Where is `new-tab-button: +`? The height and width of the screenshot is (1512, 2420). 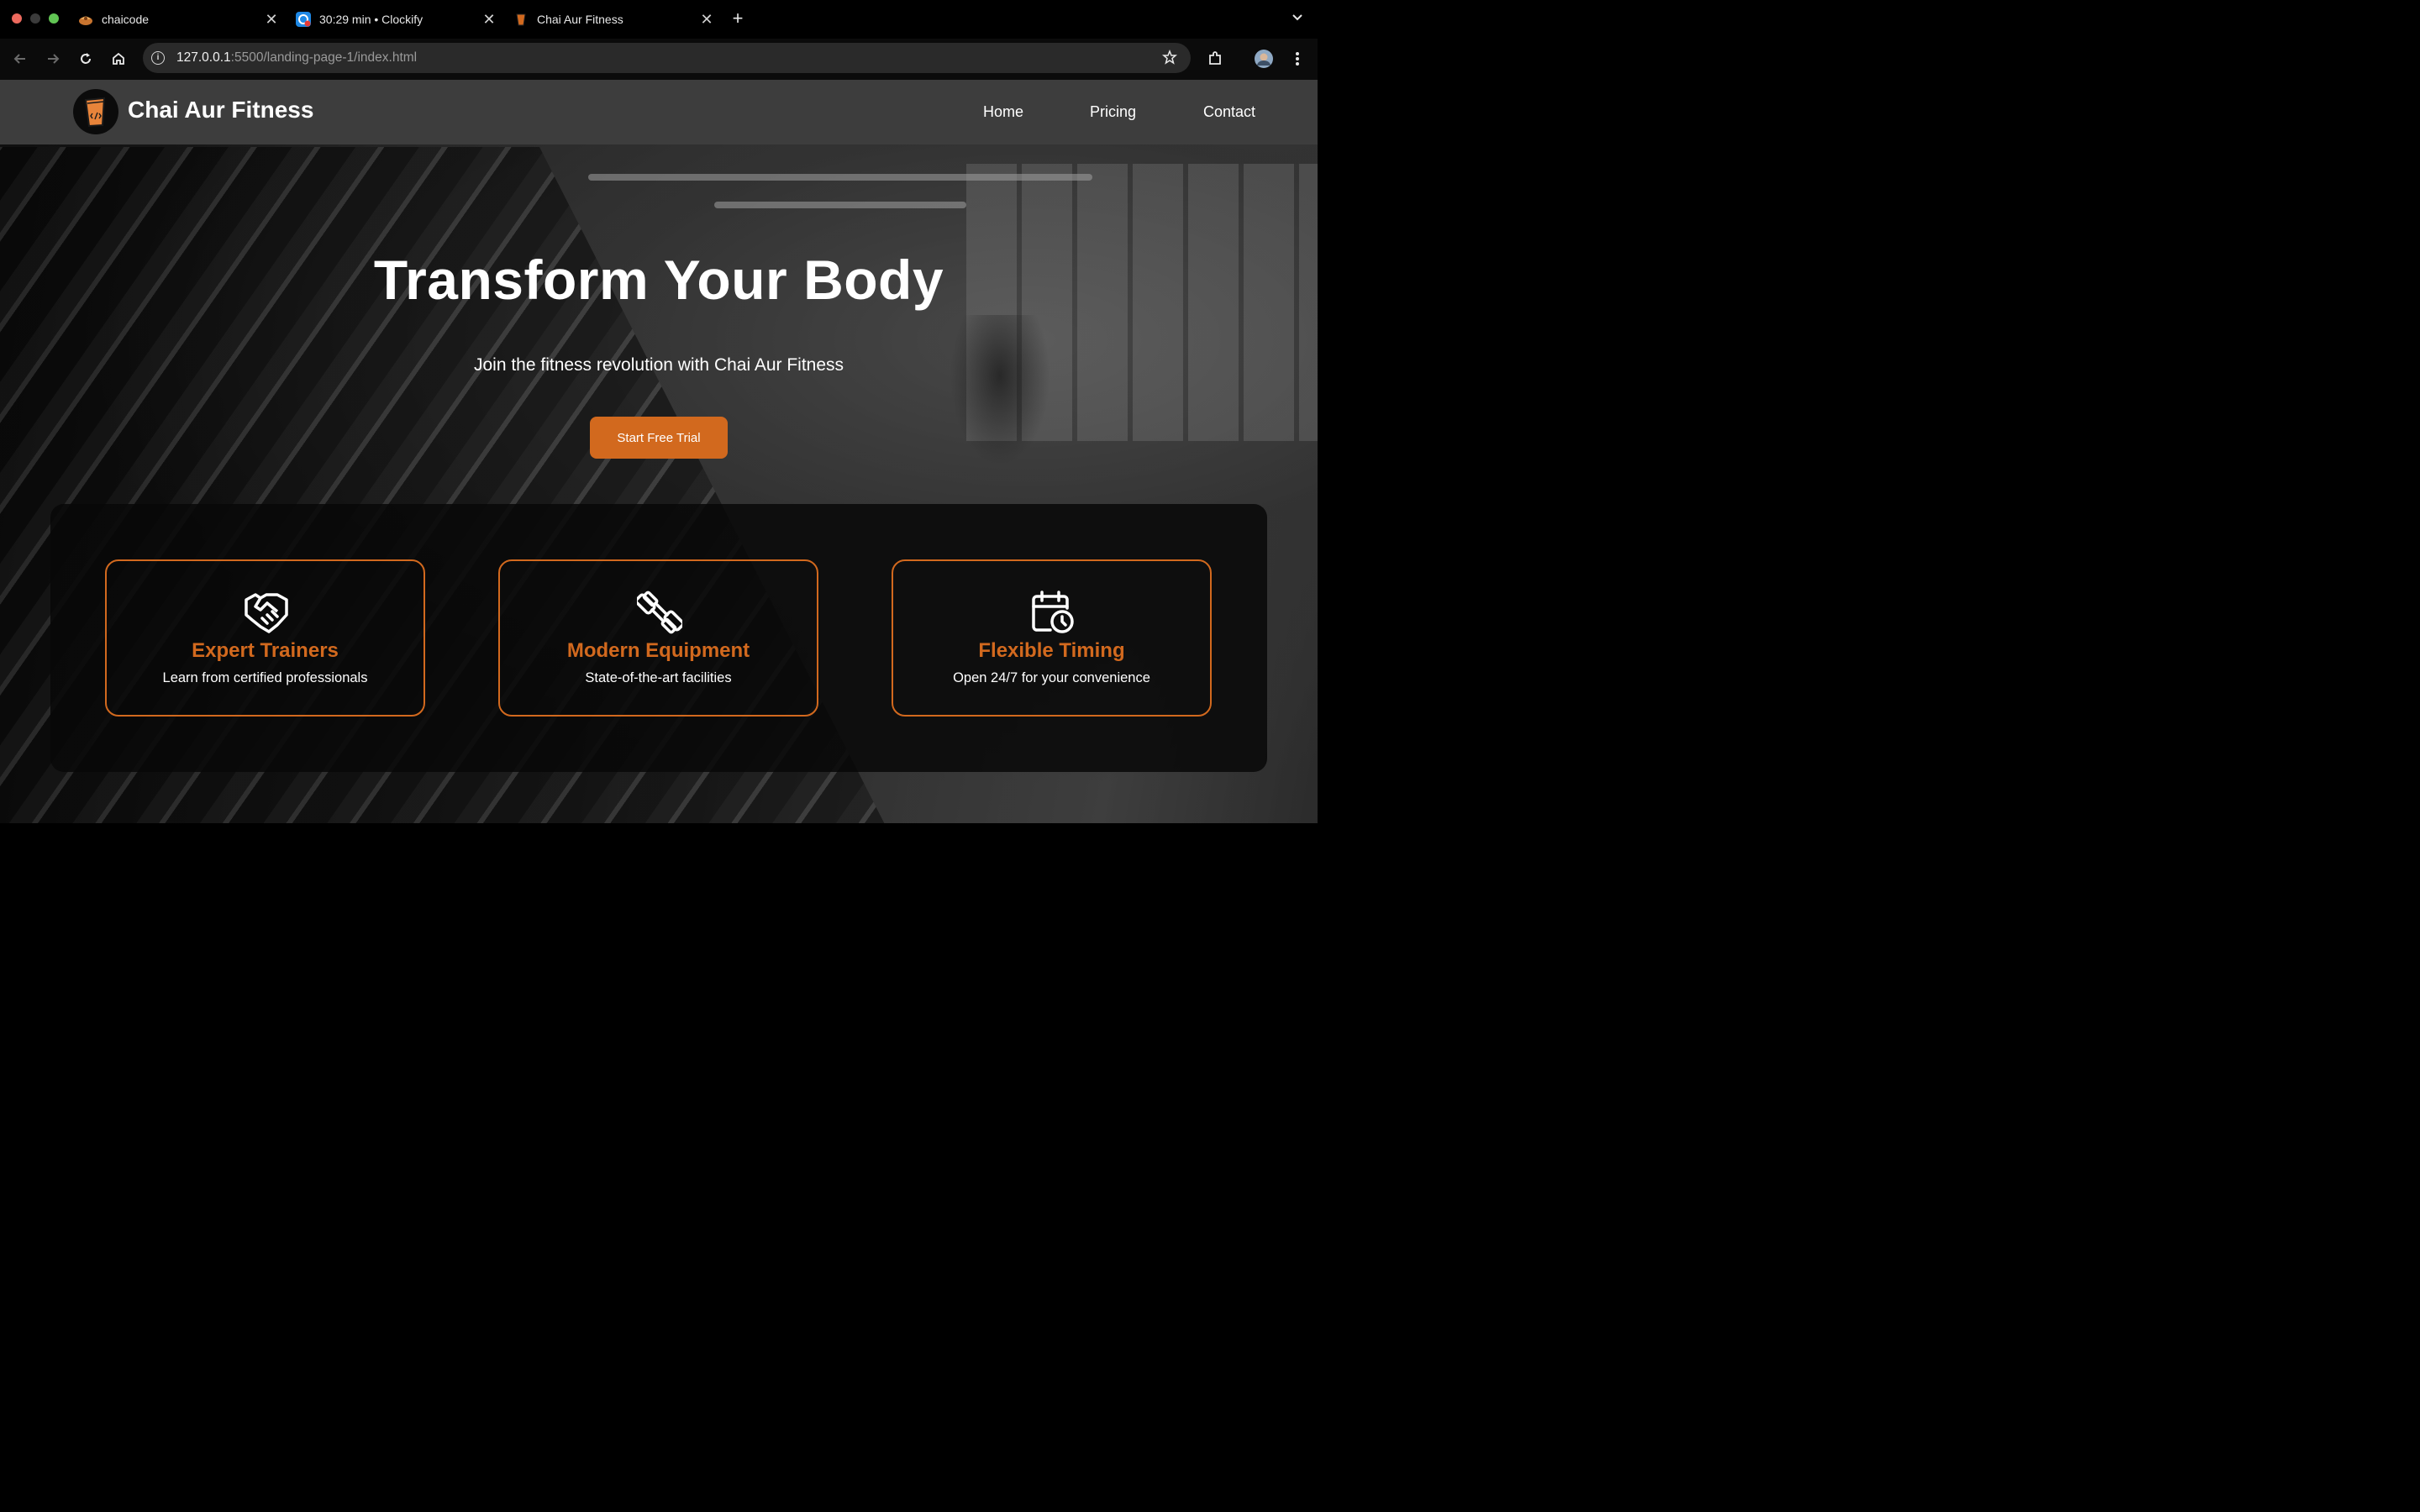
new-tab-button: + is located at coordinates (738, 18).